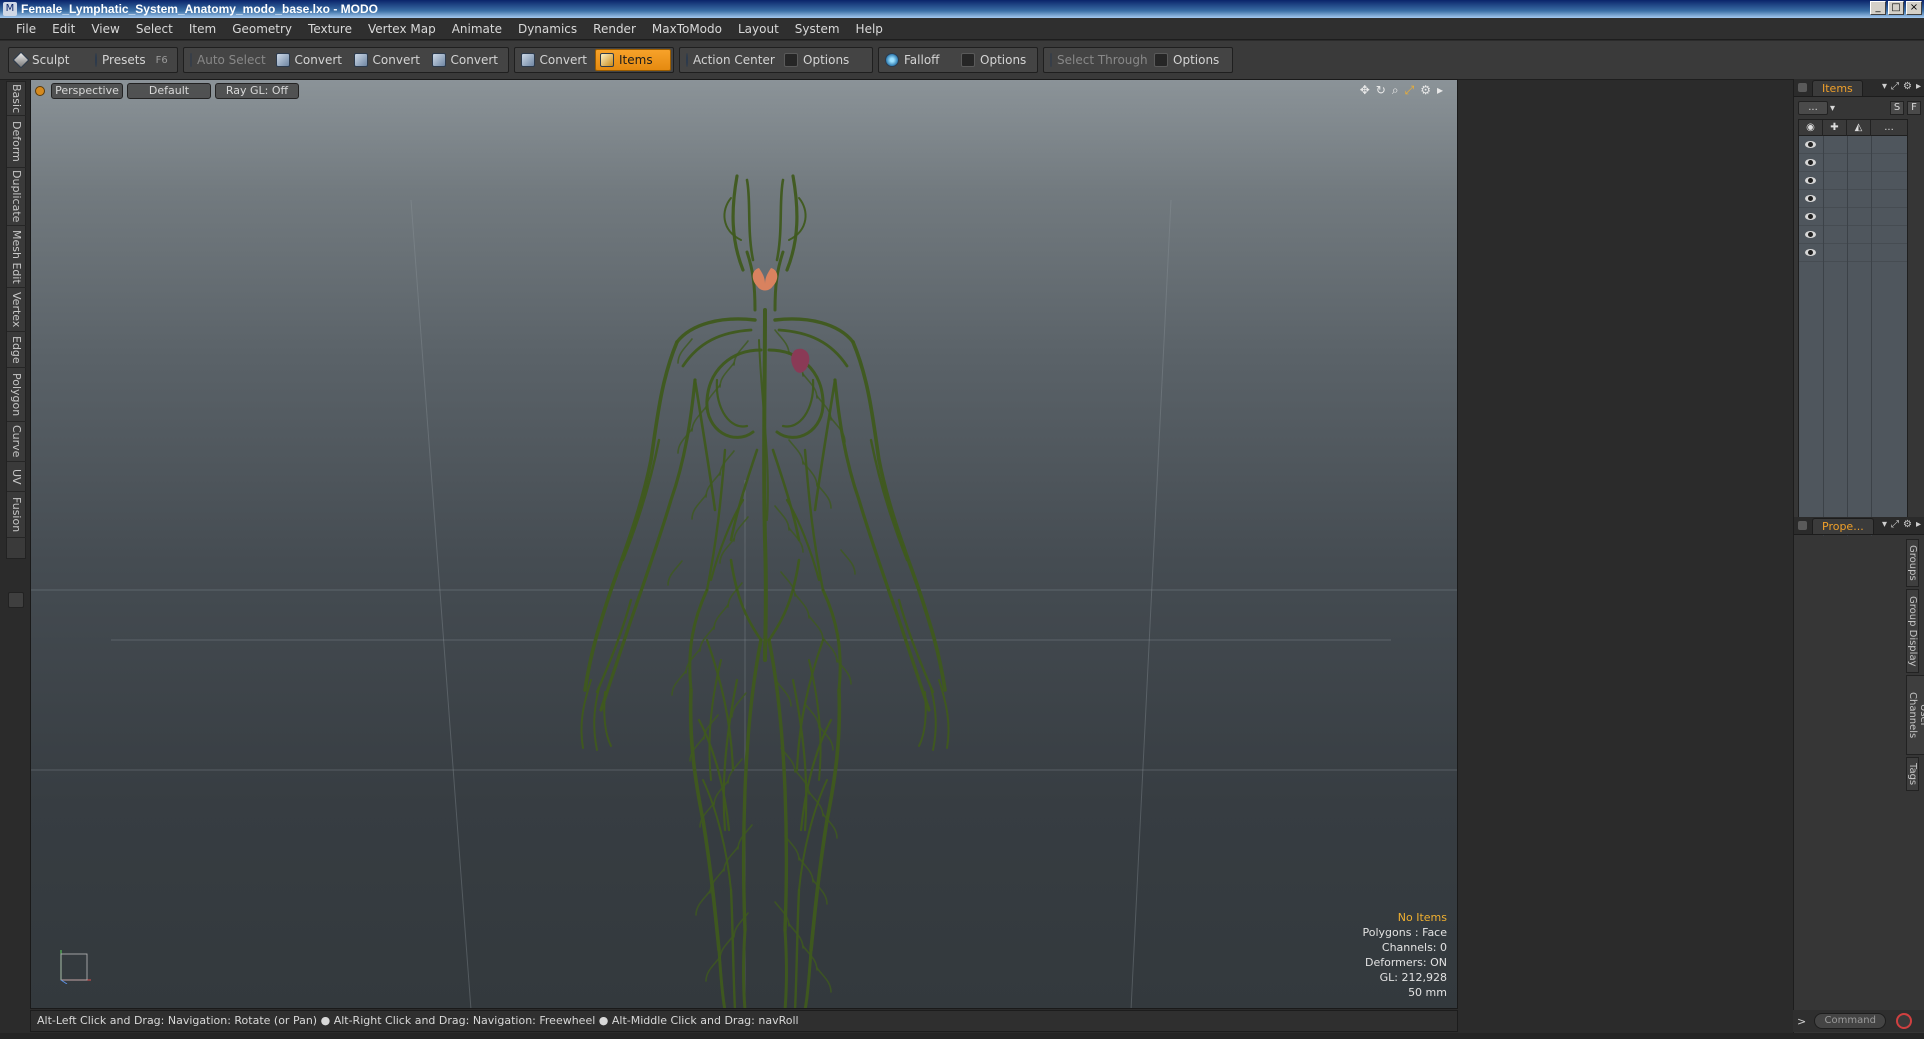 The height and width of the screenshot is (1039, 1924). I want to click on items-mode-button: Items, so click(633, 60).